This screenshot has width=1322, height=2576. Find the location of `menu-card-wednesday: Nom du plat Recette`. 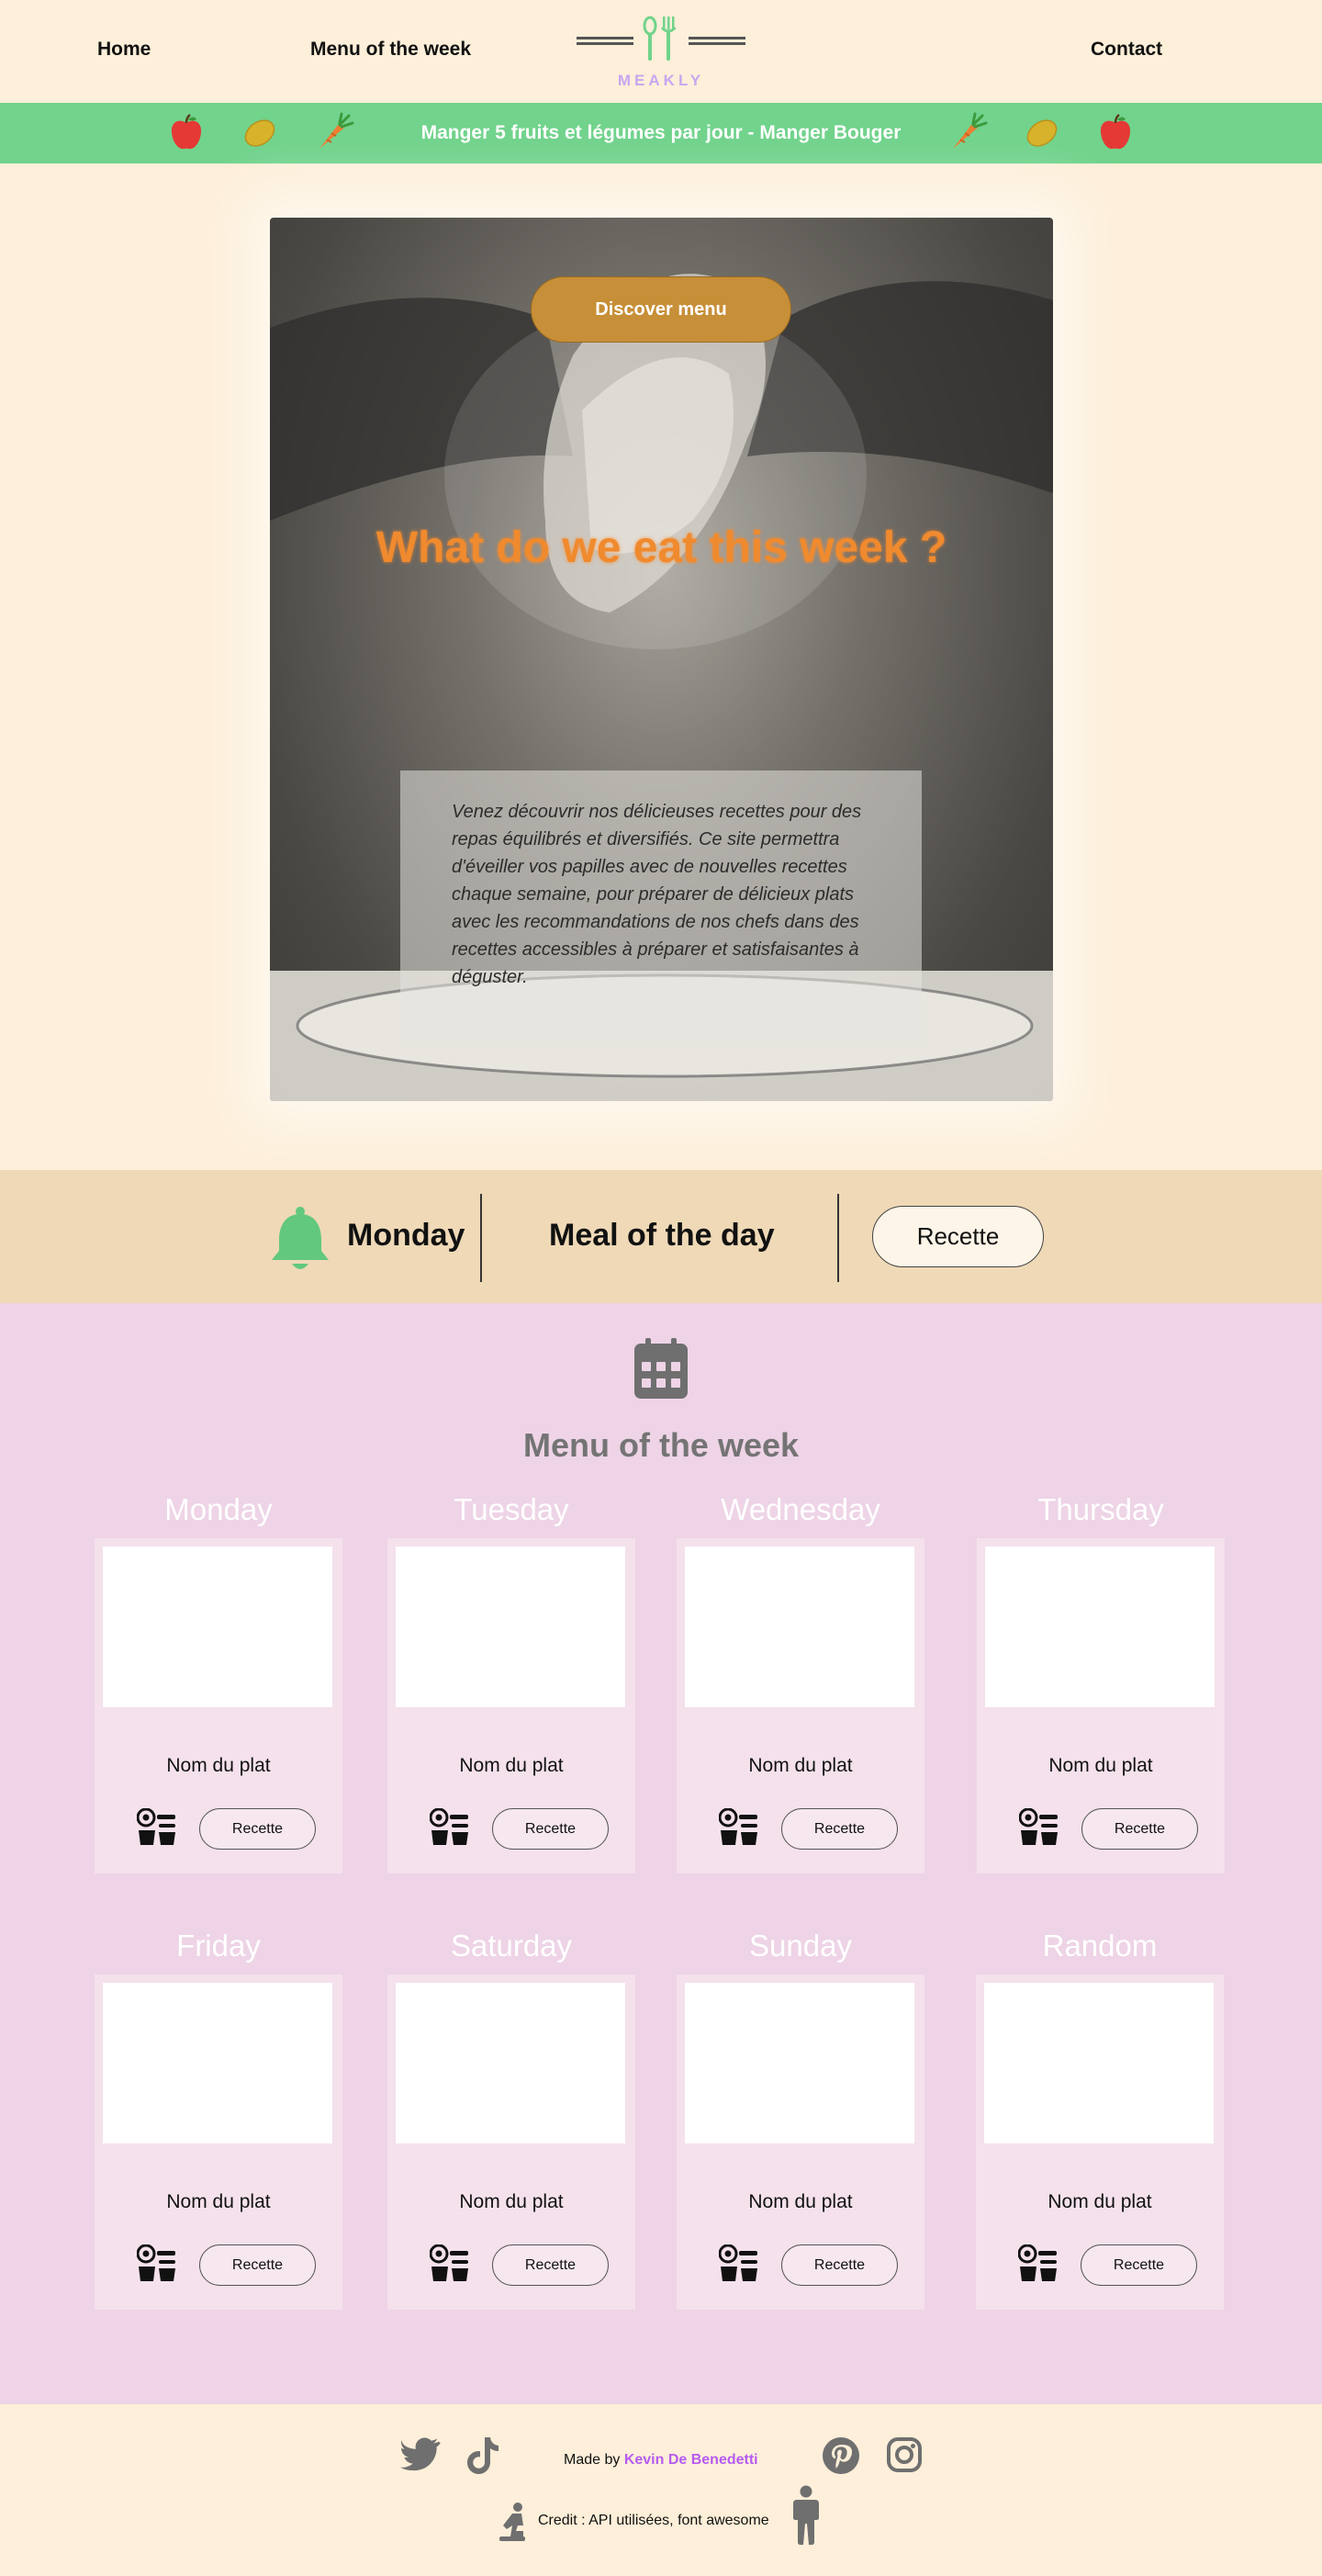

menu-card-wednesday: Nom du plat Recette is located at coordinates (800, 1705).